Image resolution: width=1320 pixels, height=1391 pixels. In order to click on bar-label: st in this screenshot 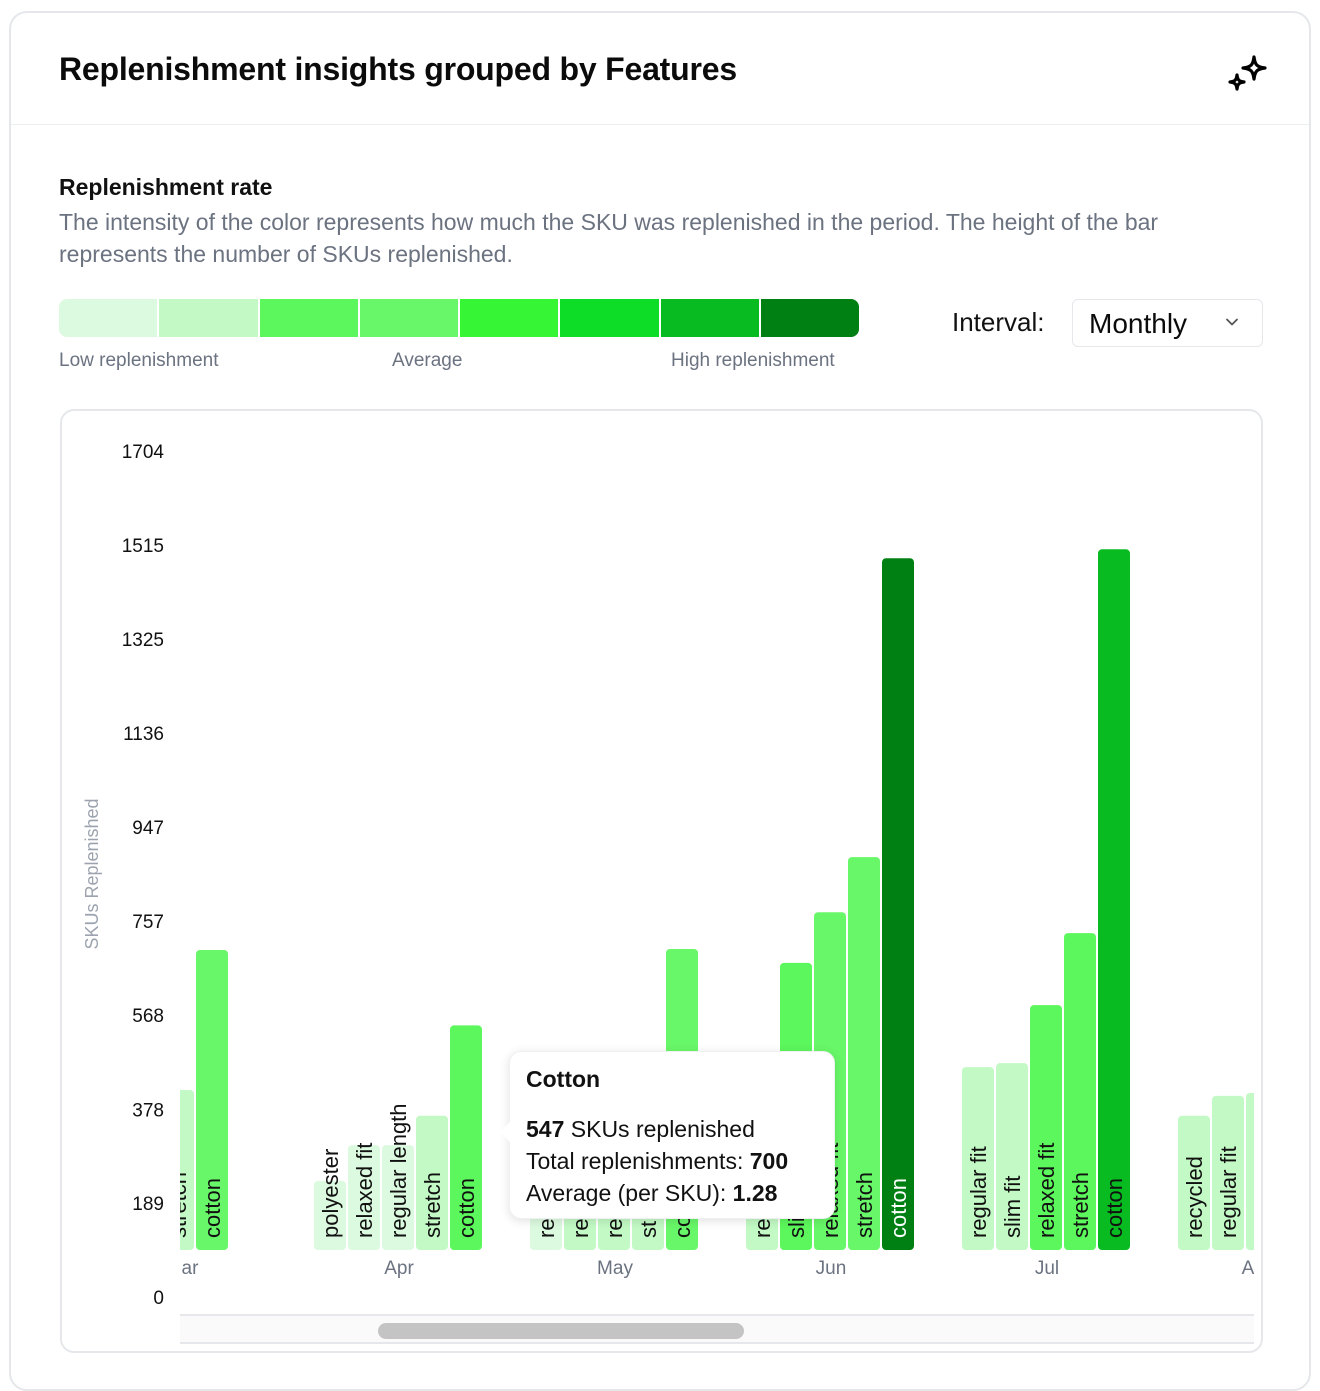, I will do `click(648, 1229)`.